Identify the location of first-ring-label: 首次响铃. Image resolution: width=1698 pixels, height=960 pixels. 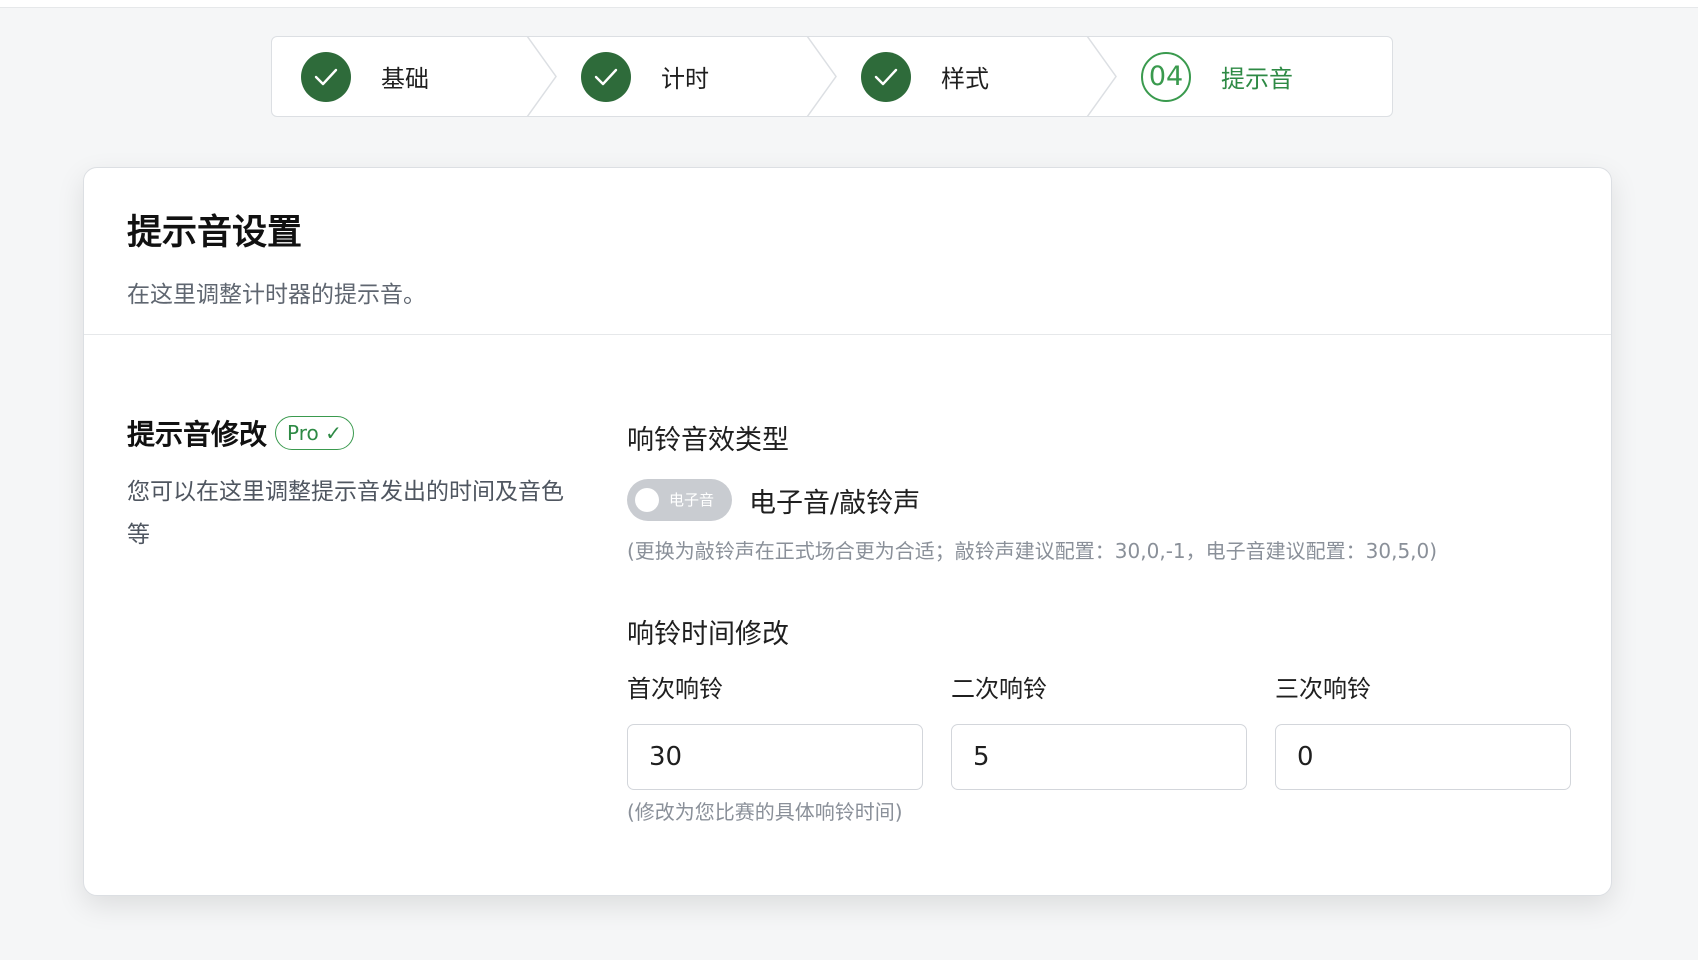
(675, 689).